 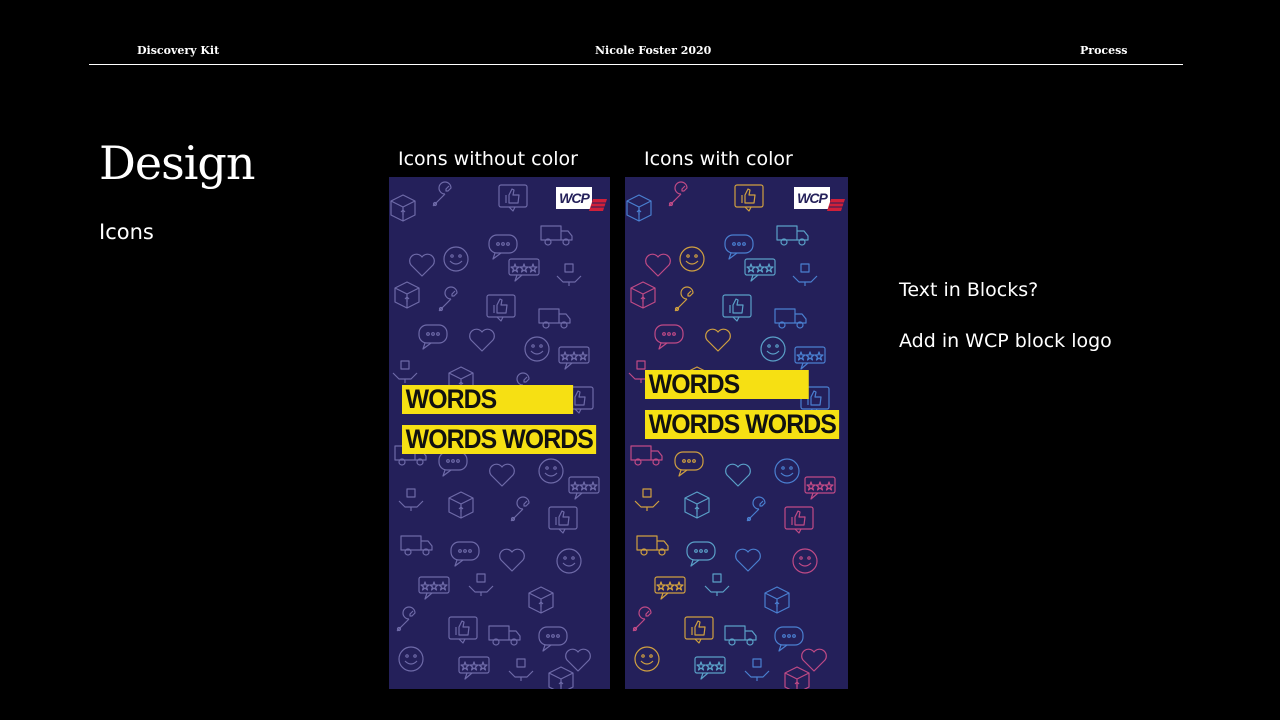 I want to click on note-text-in-blocks: Text in Blocks?, so click(x=969, y=290).